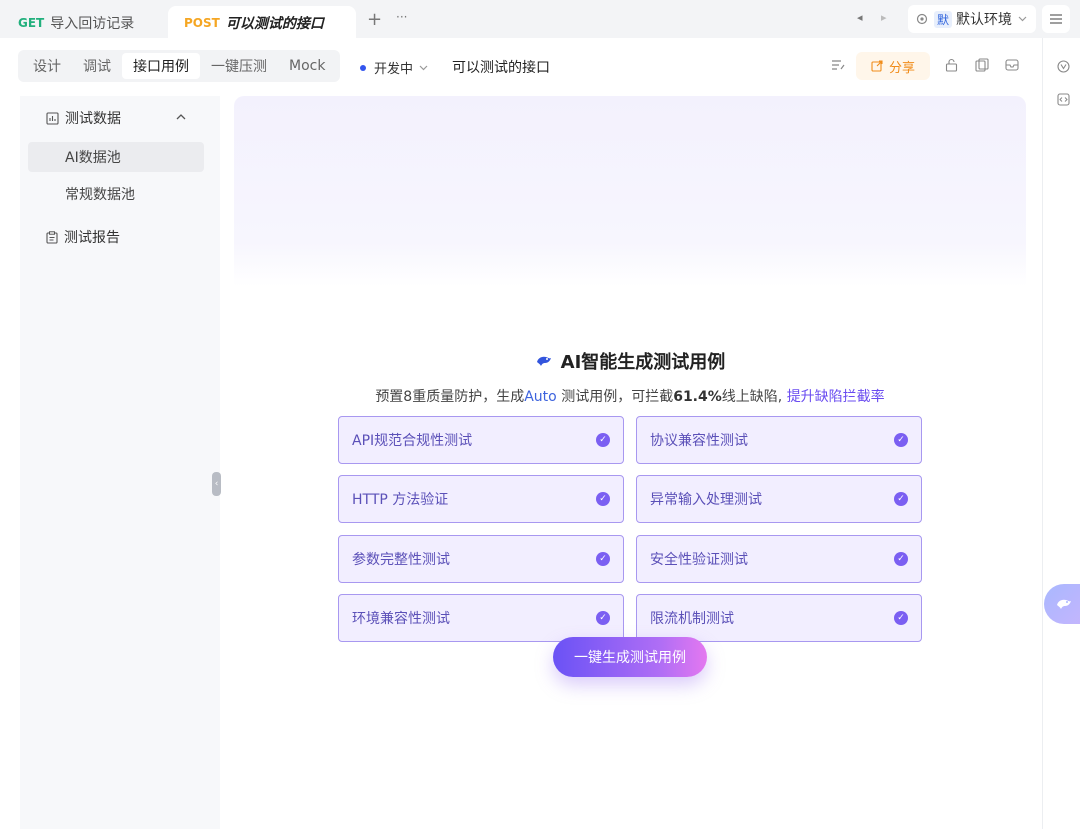 The width and height of the screenshot is (1080, 829). I want to click on feature-label: 异常输入处理测试, so click(706, 500).